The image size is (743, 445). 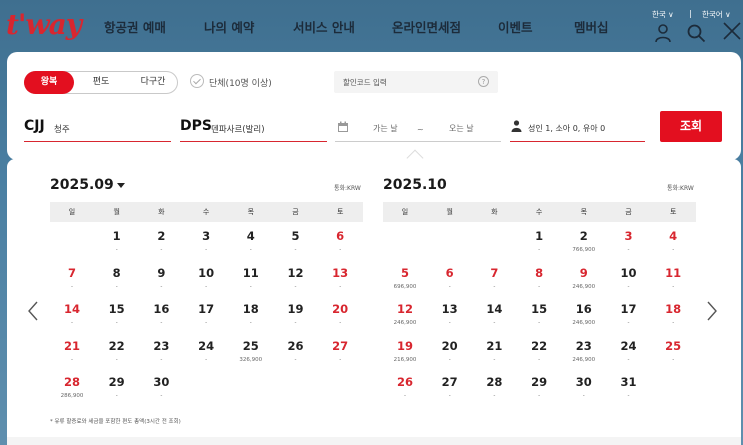 I want to click on calendar-day: 19 216,900, so click(x=405, y=351).